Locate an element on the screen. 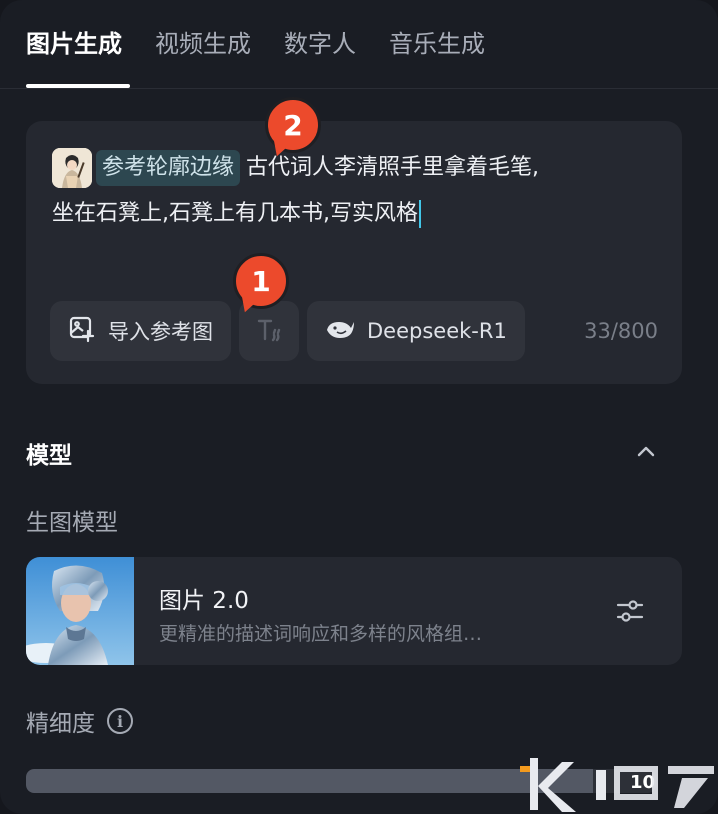 This screenshot has height=814, width=718. model-section-title: 模型 is located at coordinates (49, 456).